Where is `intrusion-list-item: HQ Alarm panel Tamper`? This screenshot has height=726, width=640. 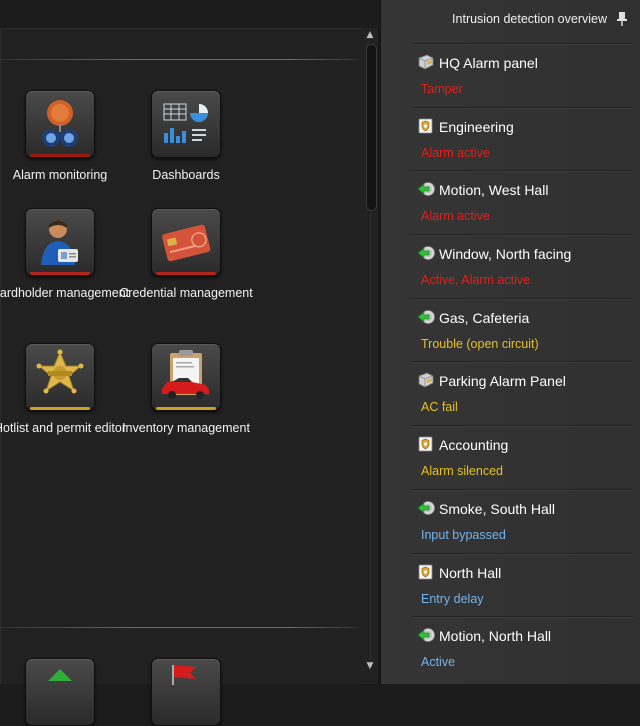 intrusion-list-item: HQ Alarm panel Tamper is located at coordinates (522, 75).